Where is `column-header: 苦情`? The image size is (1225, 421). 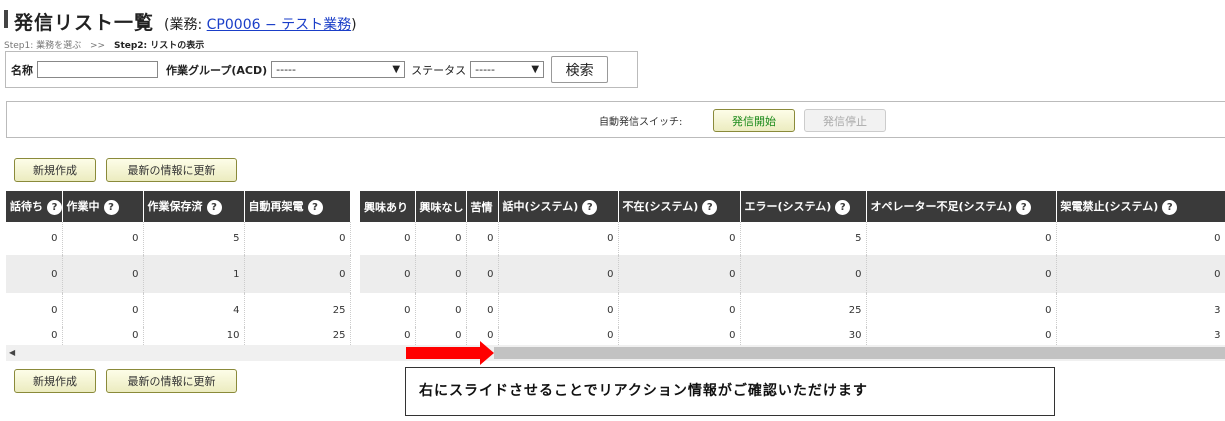 column-header: 苦情 is located at coordinates (482, 206).